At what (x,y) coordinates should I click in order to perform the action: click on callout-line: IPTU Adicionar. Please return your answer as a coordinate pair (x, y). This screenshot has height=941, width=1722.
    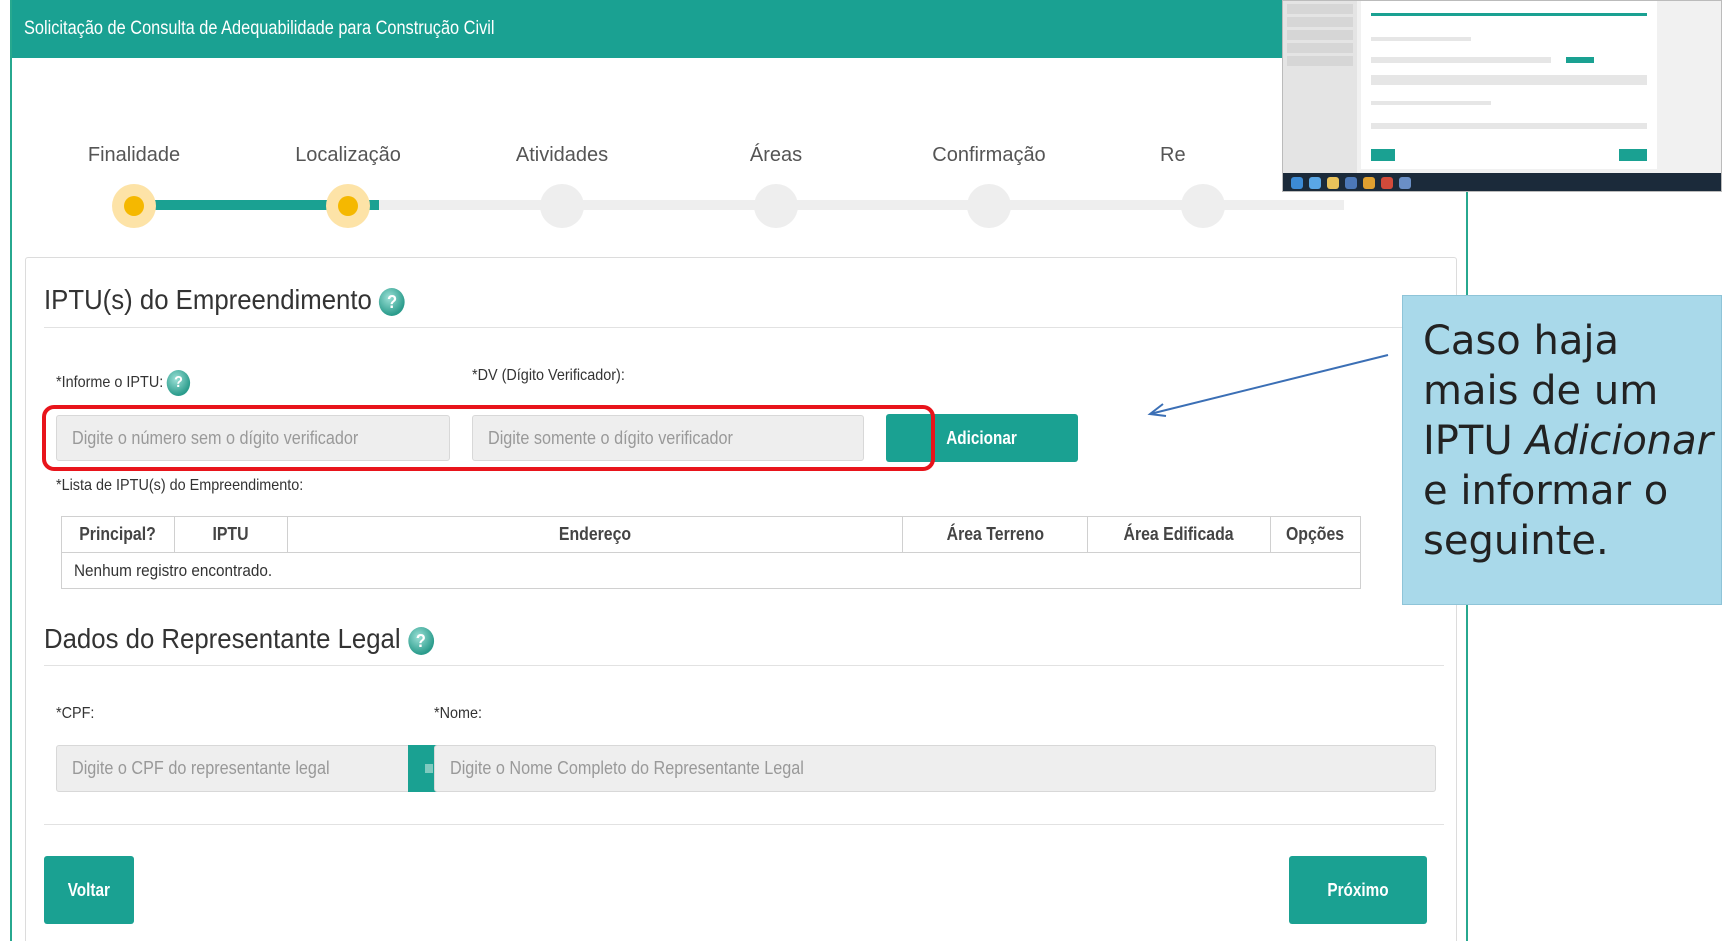
    Looking at the image, I should click on (1568, 441).